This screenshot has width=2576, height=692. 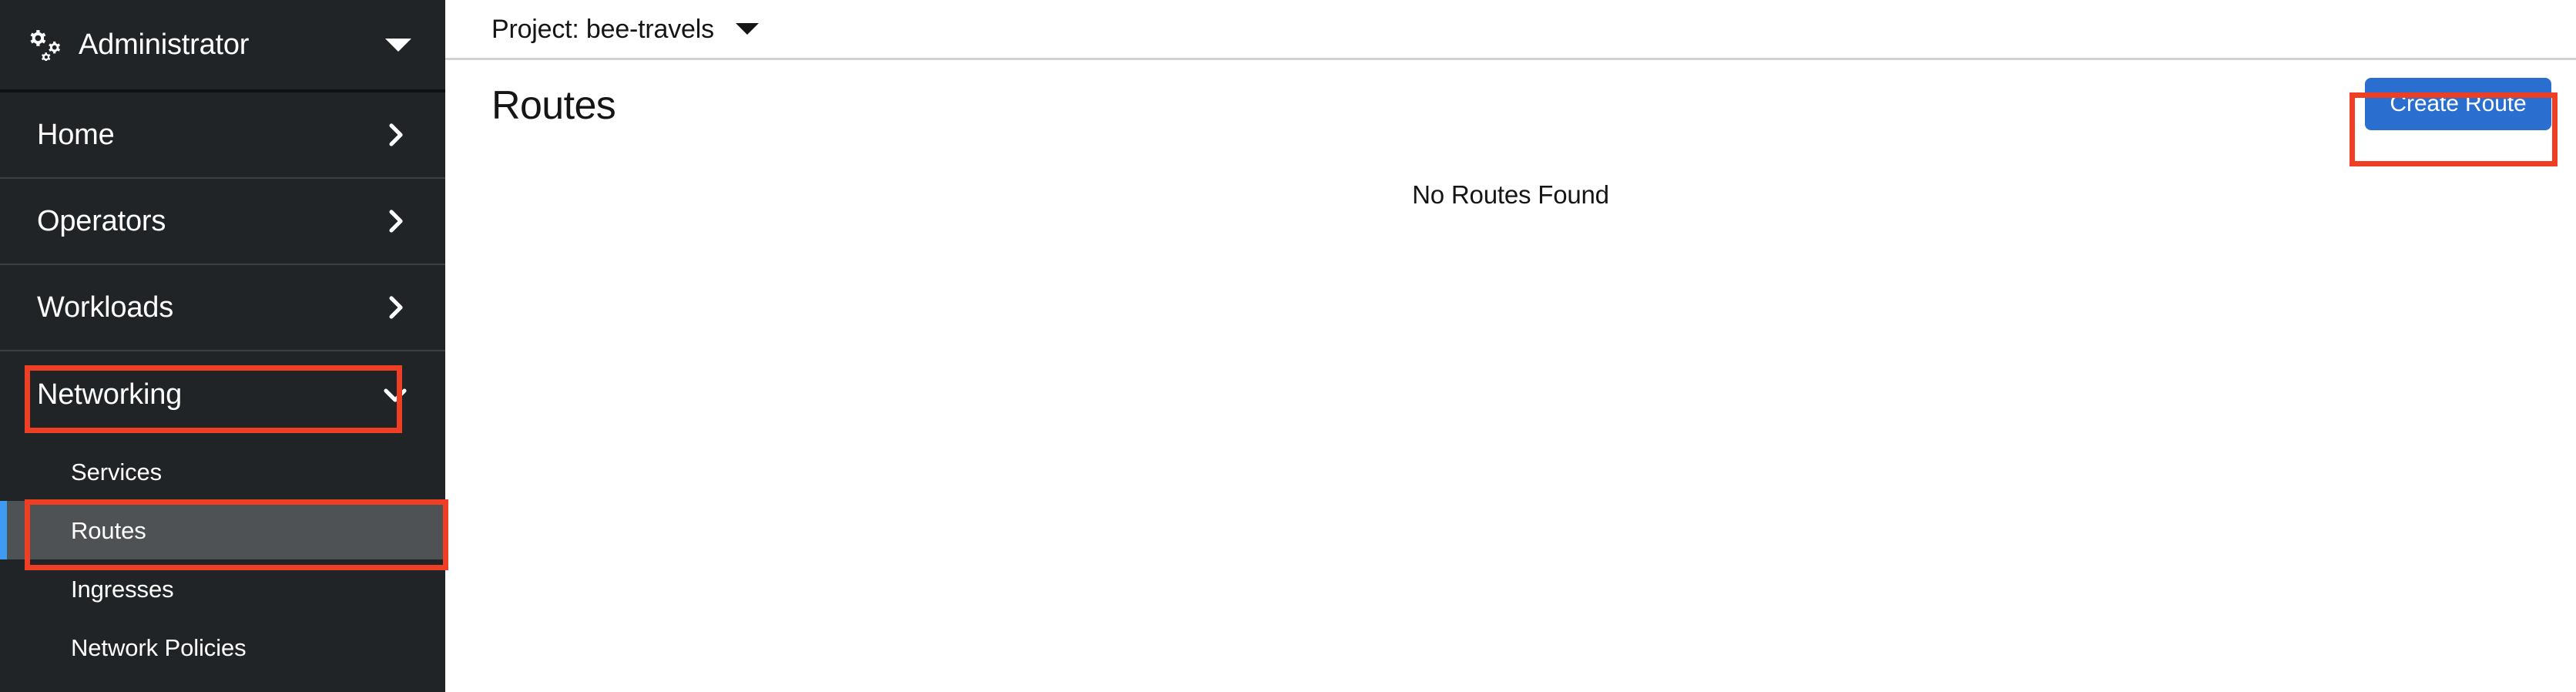 I want to click on perspective-label: Administrator, so click(x=164, y=45).